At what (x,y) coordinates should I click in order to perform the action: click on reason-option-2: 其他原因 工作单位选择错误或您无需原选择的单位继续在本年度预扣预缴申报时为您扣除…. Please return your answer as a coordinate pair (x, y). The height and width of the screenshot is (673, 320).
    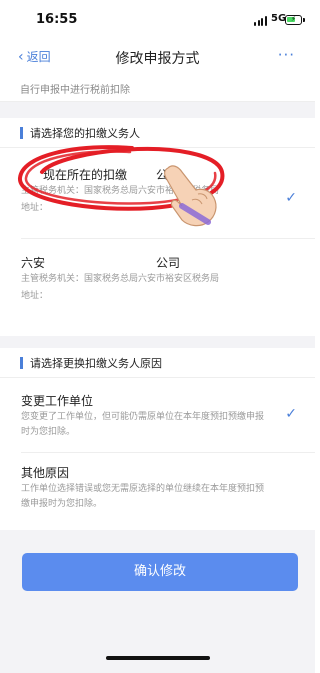
    Looking at the image, I should click on (157, 491).